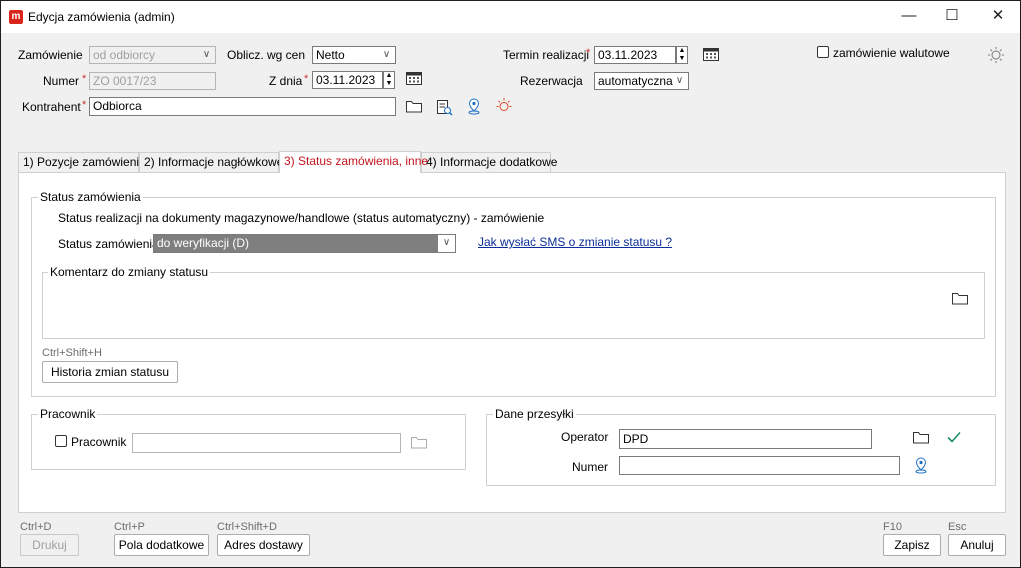  Describe the element at coordinates (912, 545) in the screenshot. I see `zapisz-button: Zapisz` at that location.